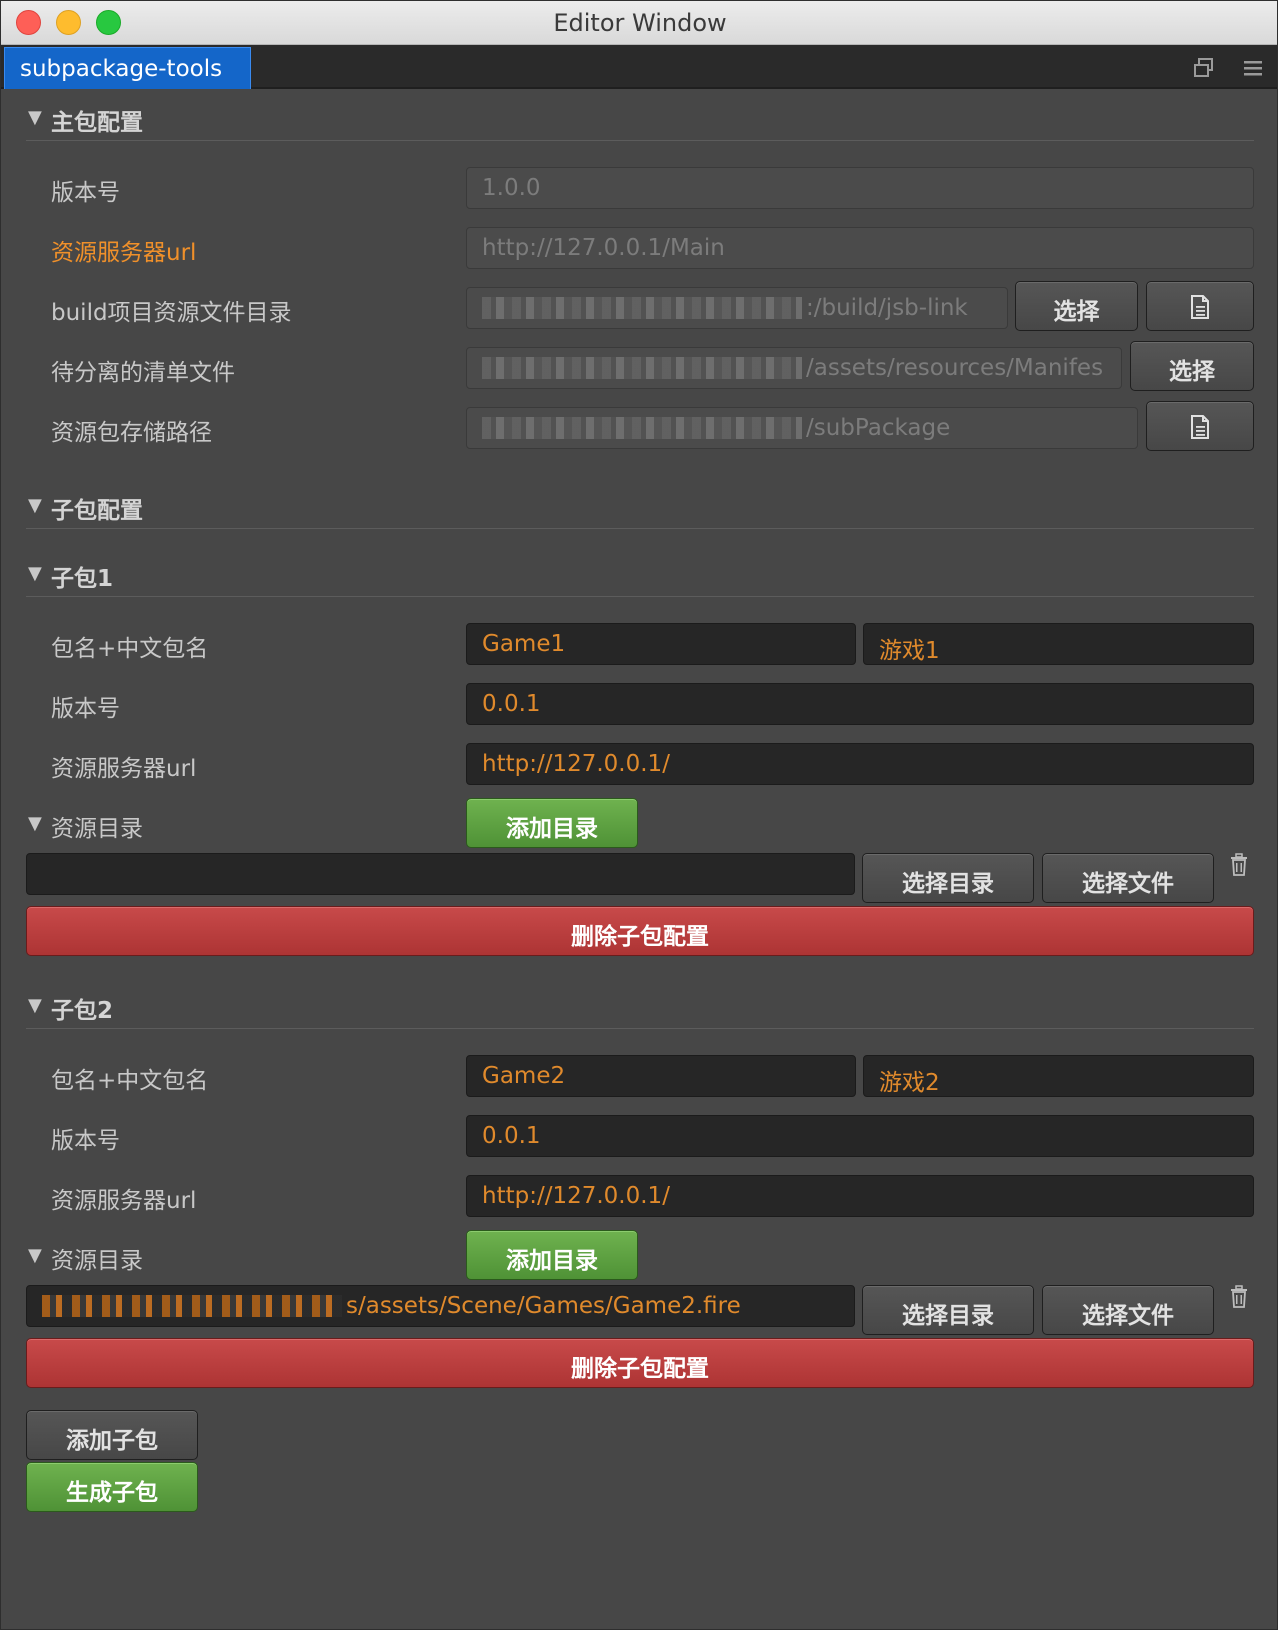 The height and width of the screenshot is (1630, 1278). I want to click on sp2-dir-label: 资源目录, so click(97, 1261).